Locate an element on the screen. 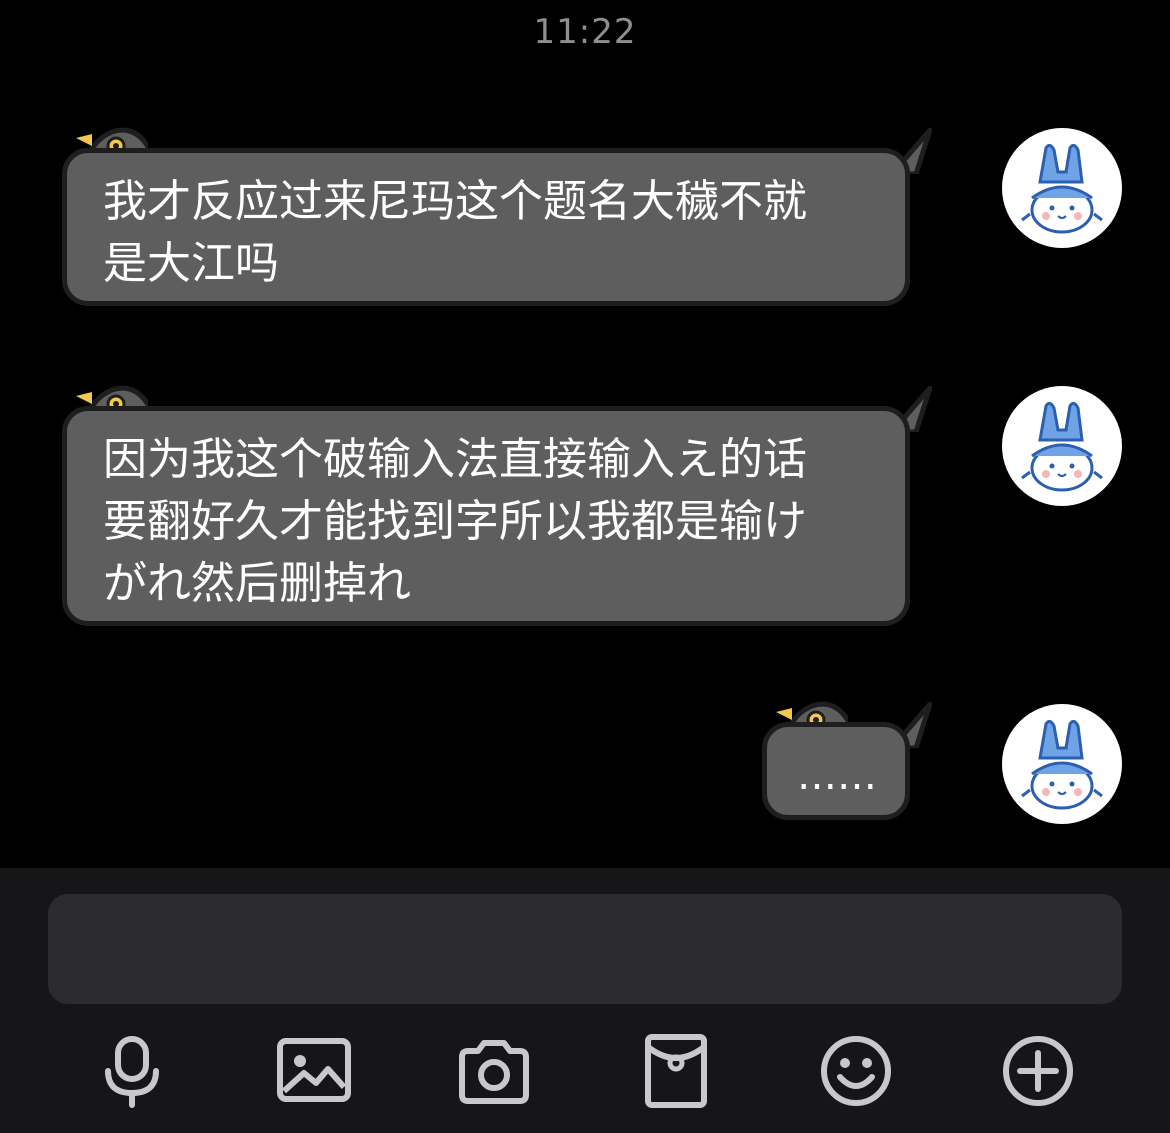  message-bubble-wrap: 我才反应过来尼玛这个题名大穢不就 是大江吗 is located at coordinates (497, 216).